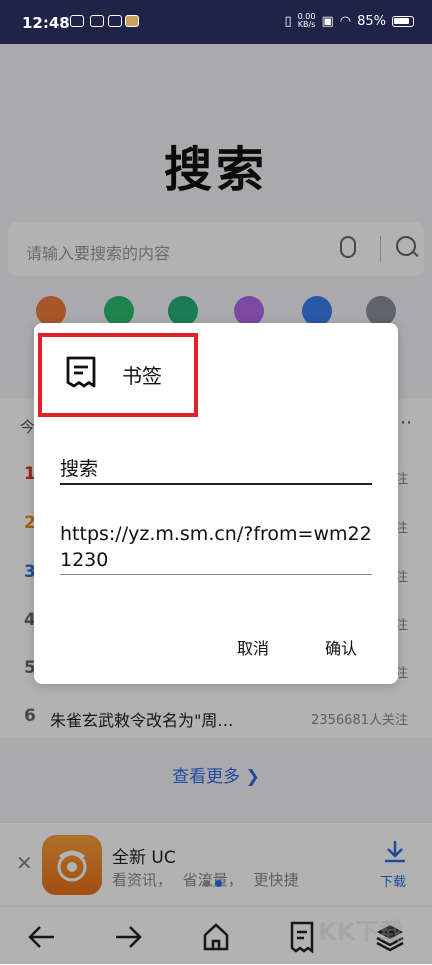  I want to click on status-right: ▯ 0.00 KB/s ▣ ◠ 85%, so click(349, 21).